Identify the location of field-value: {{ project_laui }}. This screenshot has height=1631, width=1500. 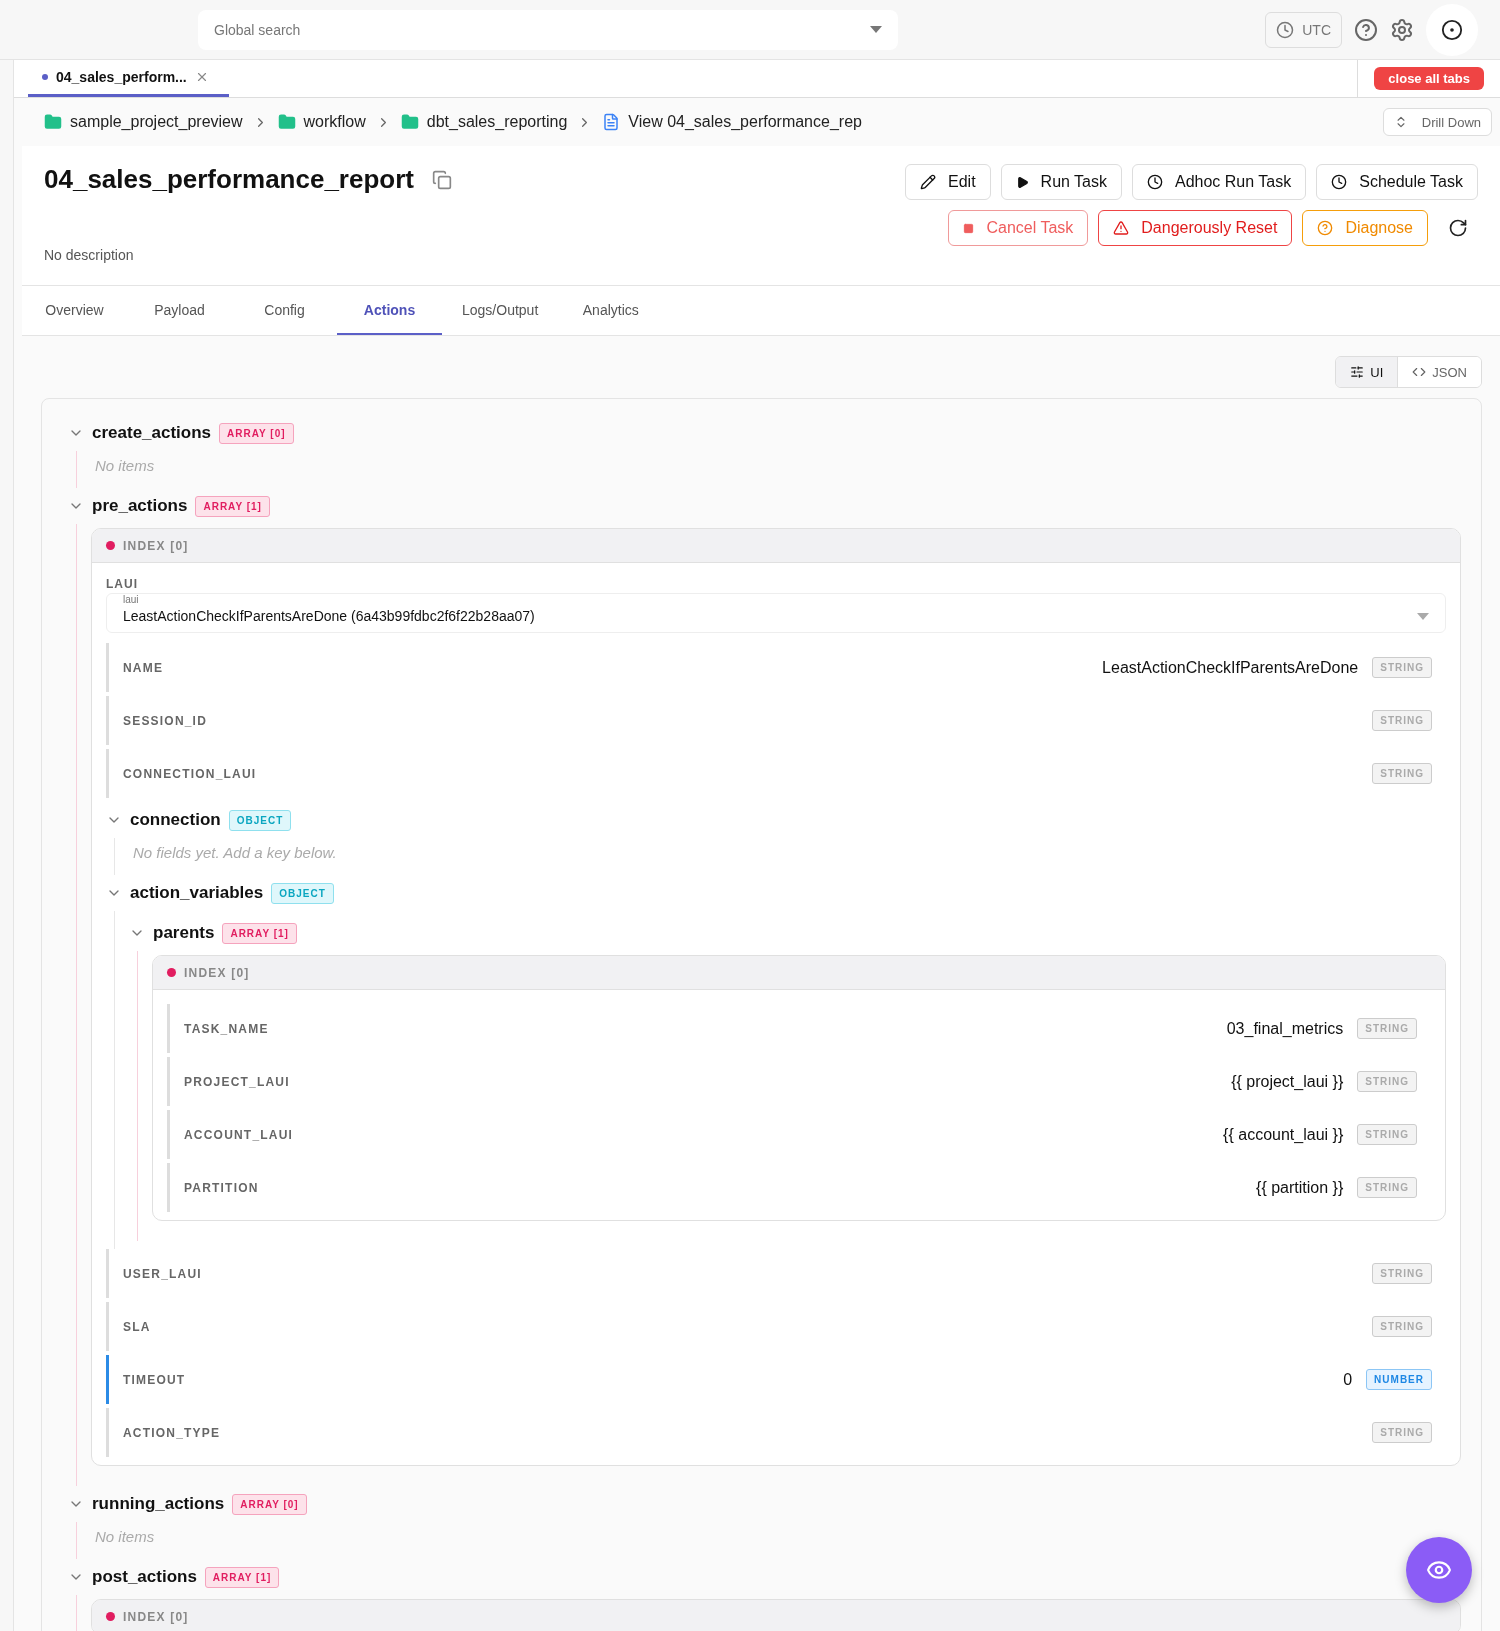
(1287, 1081).